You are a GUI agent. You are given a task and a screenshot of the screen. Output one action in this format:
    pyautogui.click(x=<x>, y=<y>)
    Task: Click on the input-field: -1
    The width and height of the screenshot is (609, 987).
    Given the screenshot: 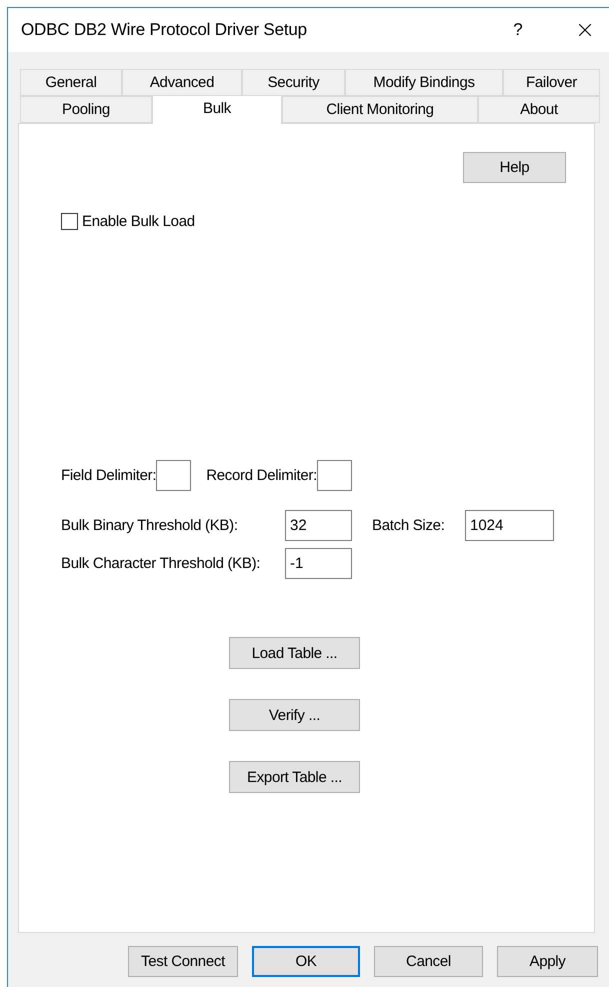 What is the action you would take?
    pyautogui.click(x=318, y=563)
    